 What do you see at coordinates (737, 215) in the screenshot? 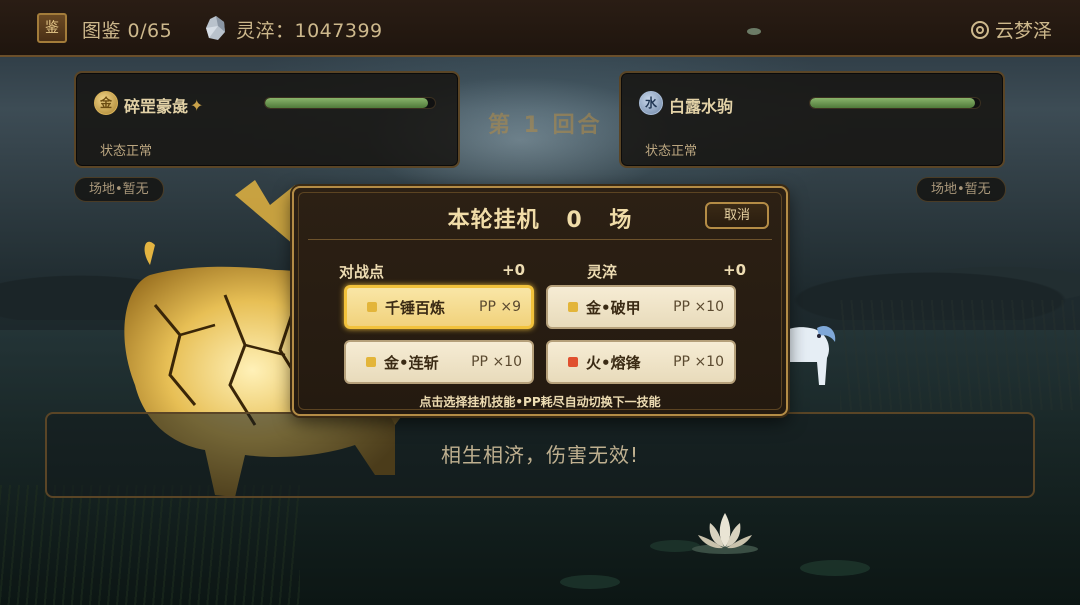
I see `cancel-button: 取消` at bounding box center [737, 215].